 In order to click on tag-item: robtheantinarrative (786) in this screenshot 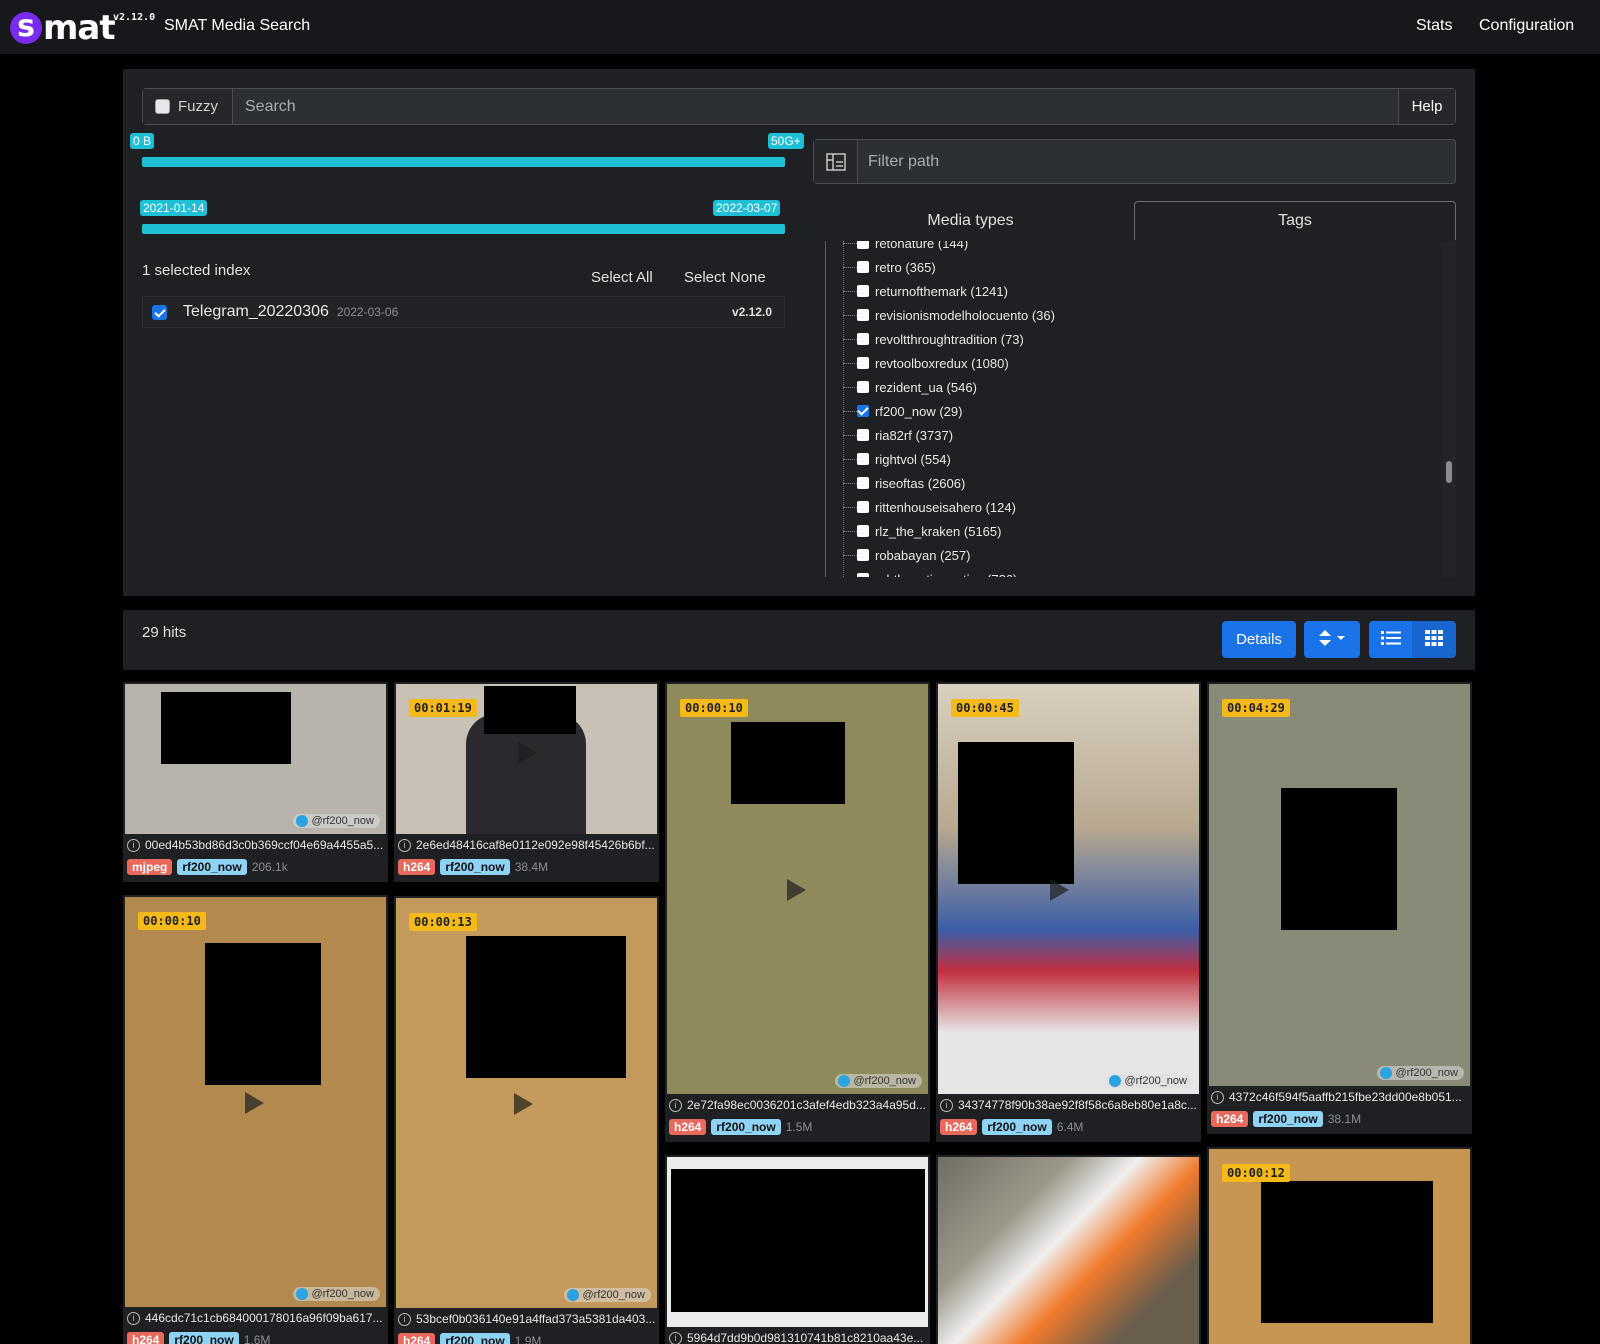, I will do `click(930, 572)`.